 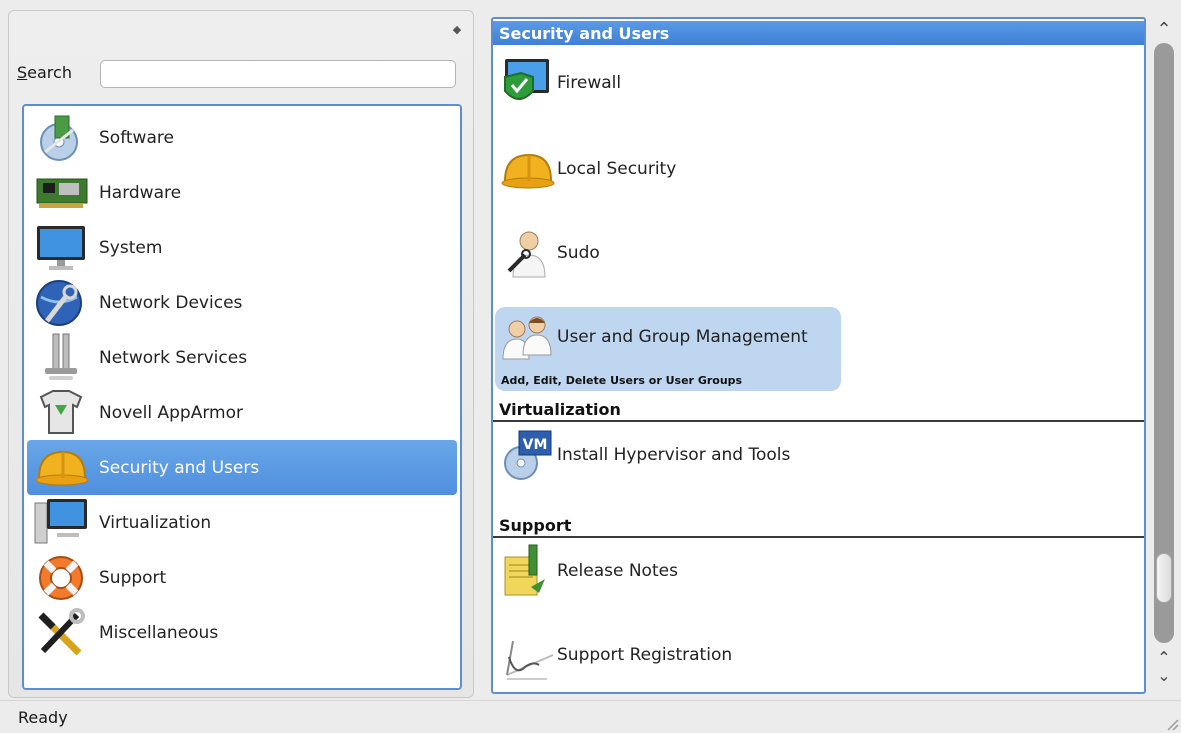 What do you see at coordinates (242, 577) in the screenshot?
I see `sidebar-item-support: Support` at bounding box center [242, 577].